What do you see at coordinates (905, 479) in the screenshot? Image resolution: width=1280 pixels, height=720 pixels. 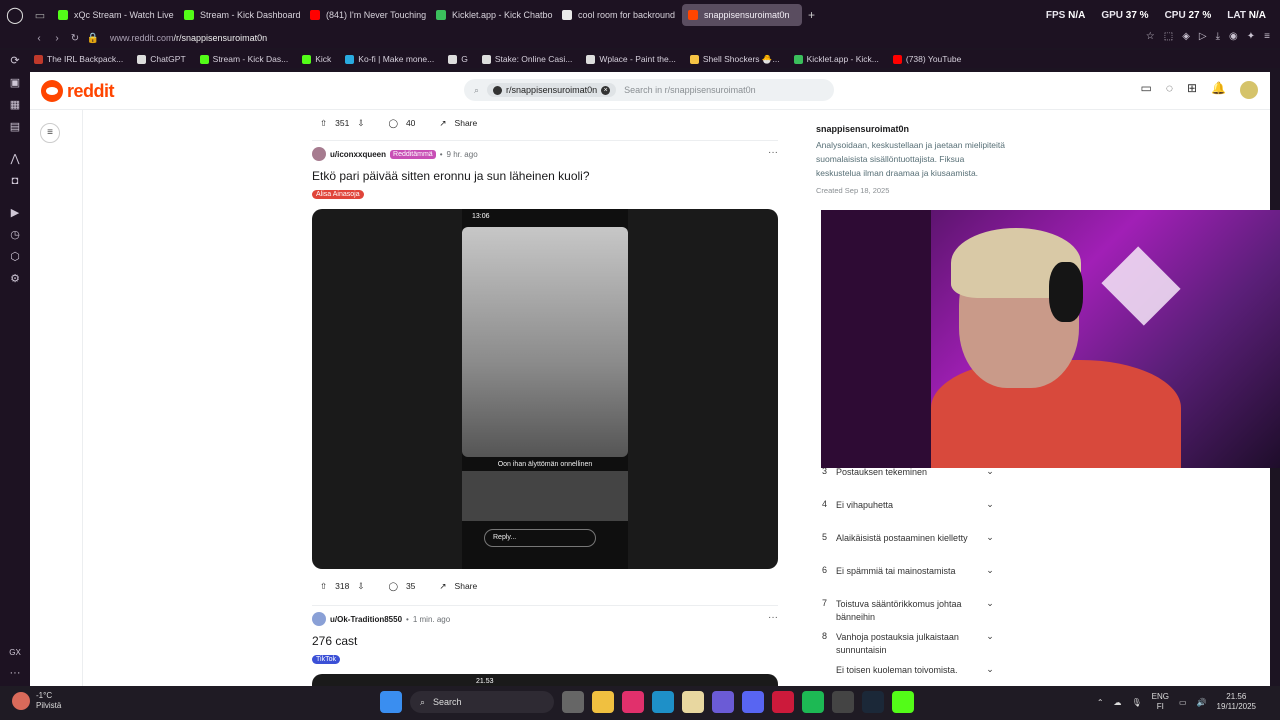 I see `rule-item: 3 Postauksen tekeminen ⌄` at bounding box center [905, 479].